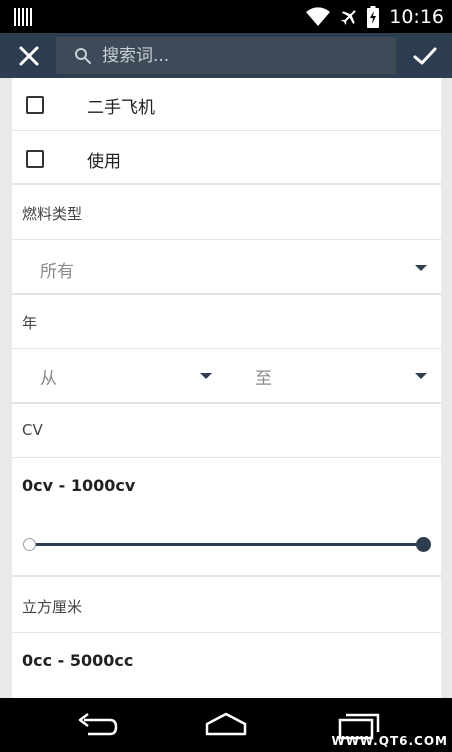 This screenshot has height=752, width=452. Describe the element at coordinates (226, 432) in the screenshot. I see `cv-header: CV` at that location.